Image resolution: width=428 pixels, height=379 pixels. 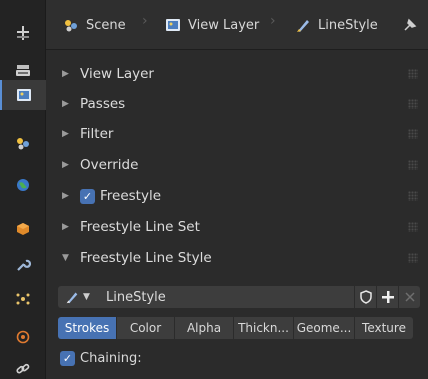 I want to click on tab-world, so click(x=23, y=185).